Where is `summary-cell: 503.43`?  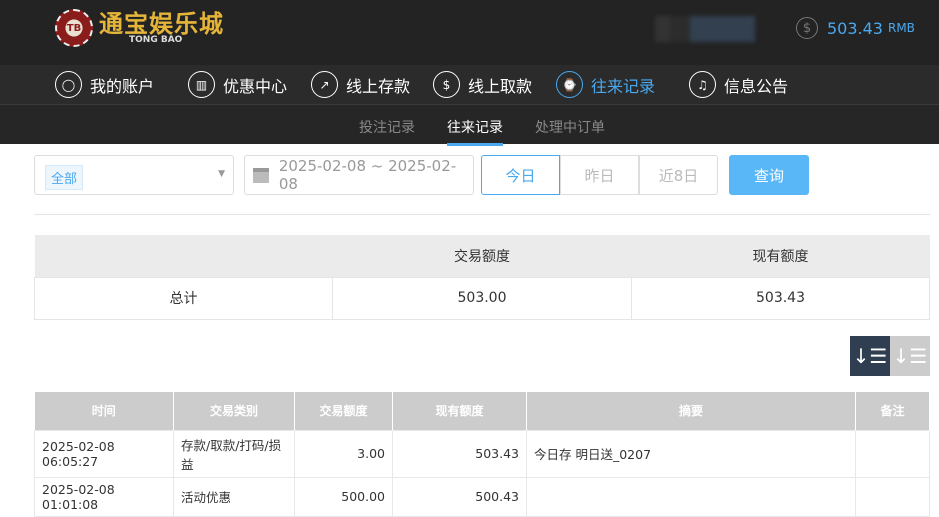
summary-cell: 503.43 is located at coordinates (780, 298).